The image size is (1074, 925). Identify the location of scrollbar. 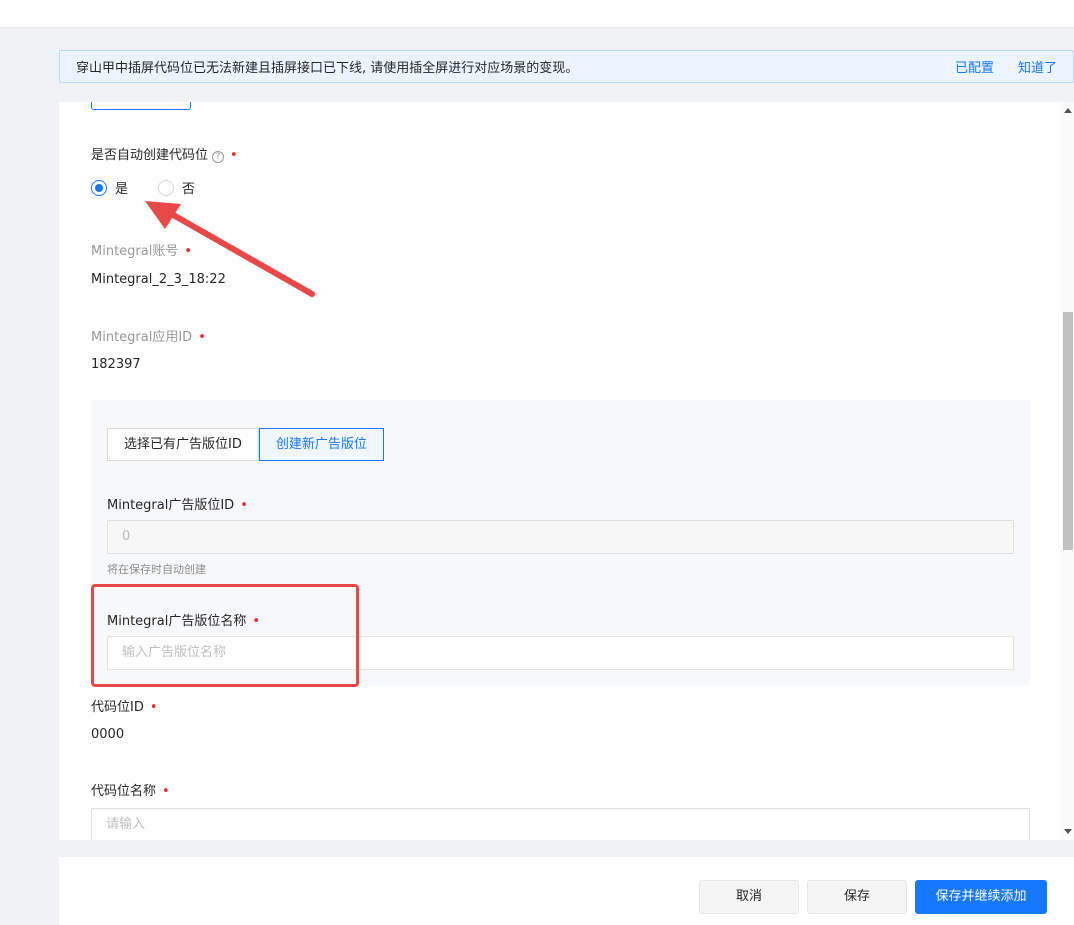
(1068, 471).